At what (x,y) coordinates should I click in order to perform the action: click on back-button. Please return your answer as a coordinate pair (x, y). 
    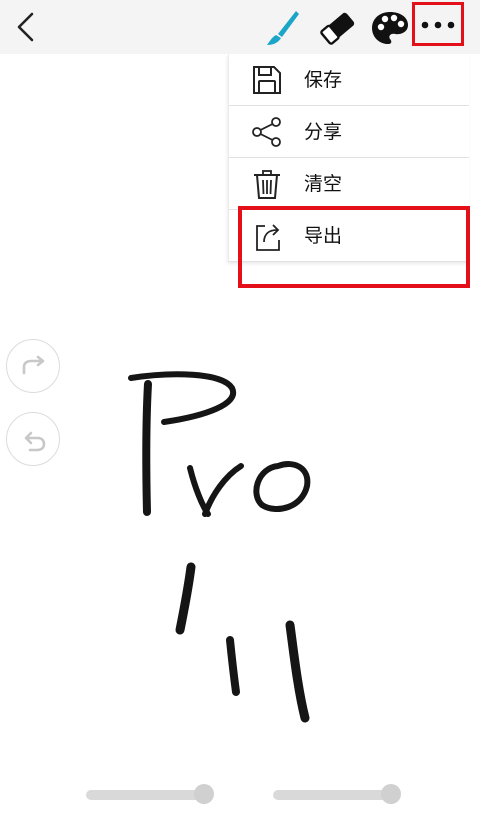
    Looking at the image, I should click on (28, 27).